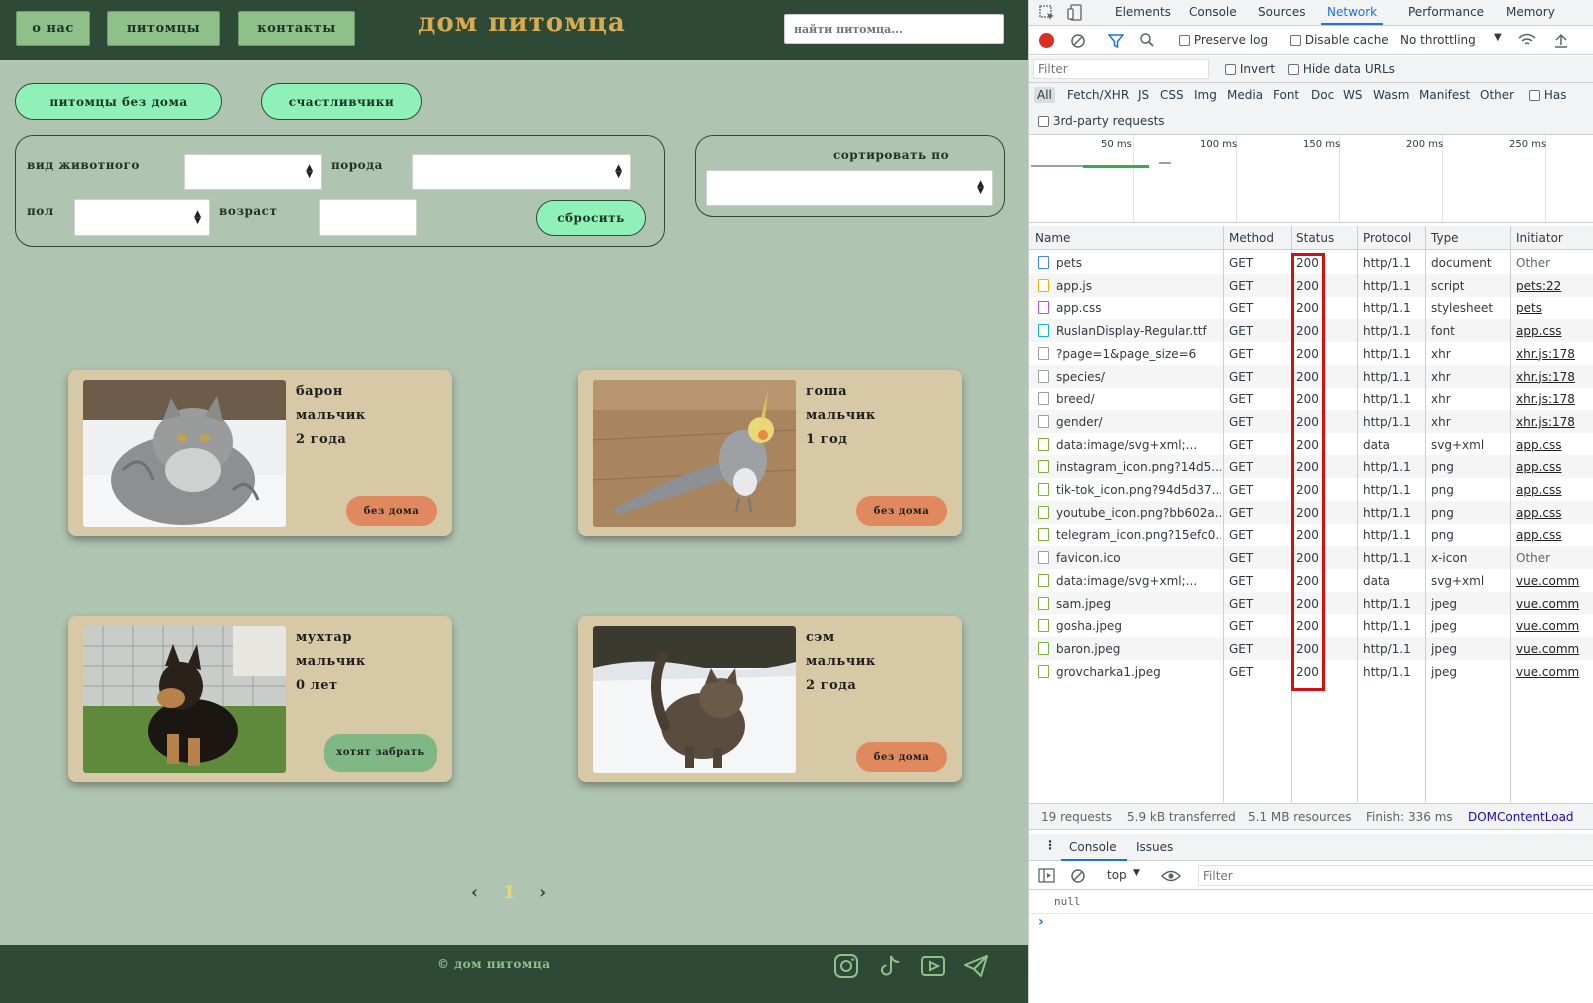  What do you see at coordinates (1352, 95) in the screenshot?
I see `type-filter-ws: WS` at bounding box center [1352, 95].